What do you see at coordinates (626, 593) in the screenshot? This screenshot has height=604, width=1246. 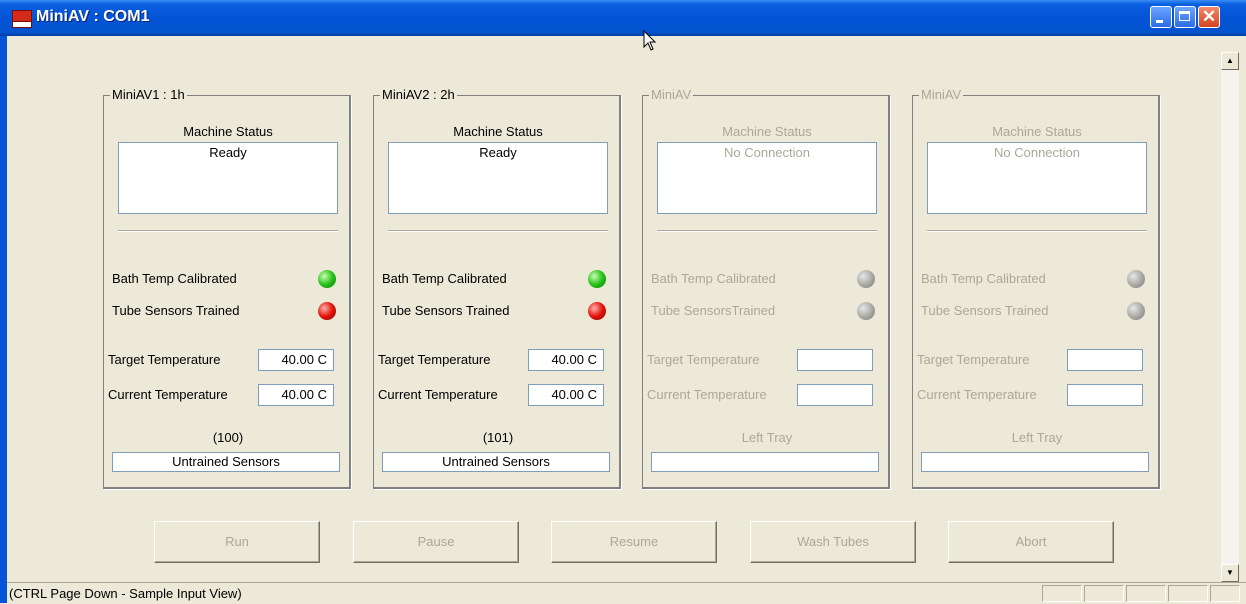 I see `status-bar: (CTRL Page Down - Sample Input View)` at bounding box center [626, 593].